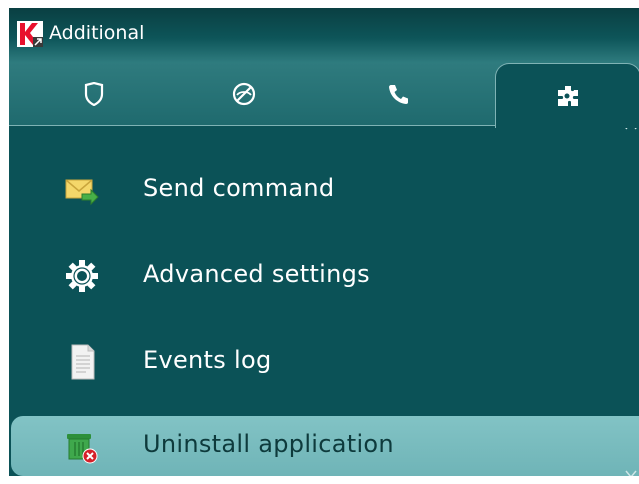 This screenshot has width=639, height=484. What do you see at coordinates (82, 276) in the screenshot?
I see `gear-icon` at bounding box center [82, 276].